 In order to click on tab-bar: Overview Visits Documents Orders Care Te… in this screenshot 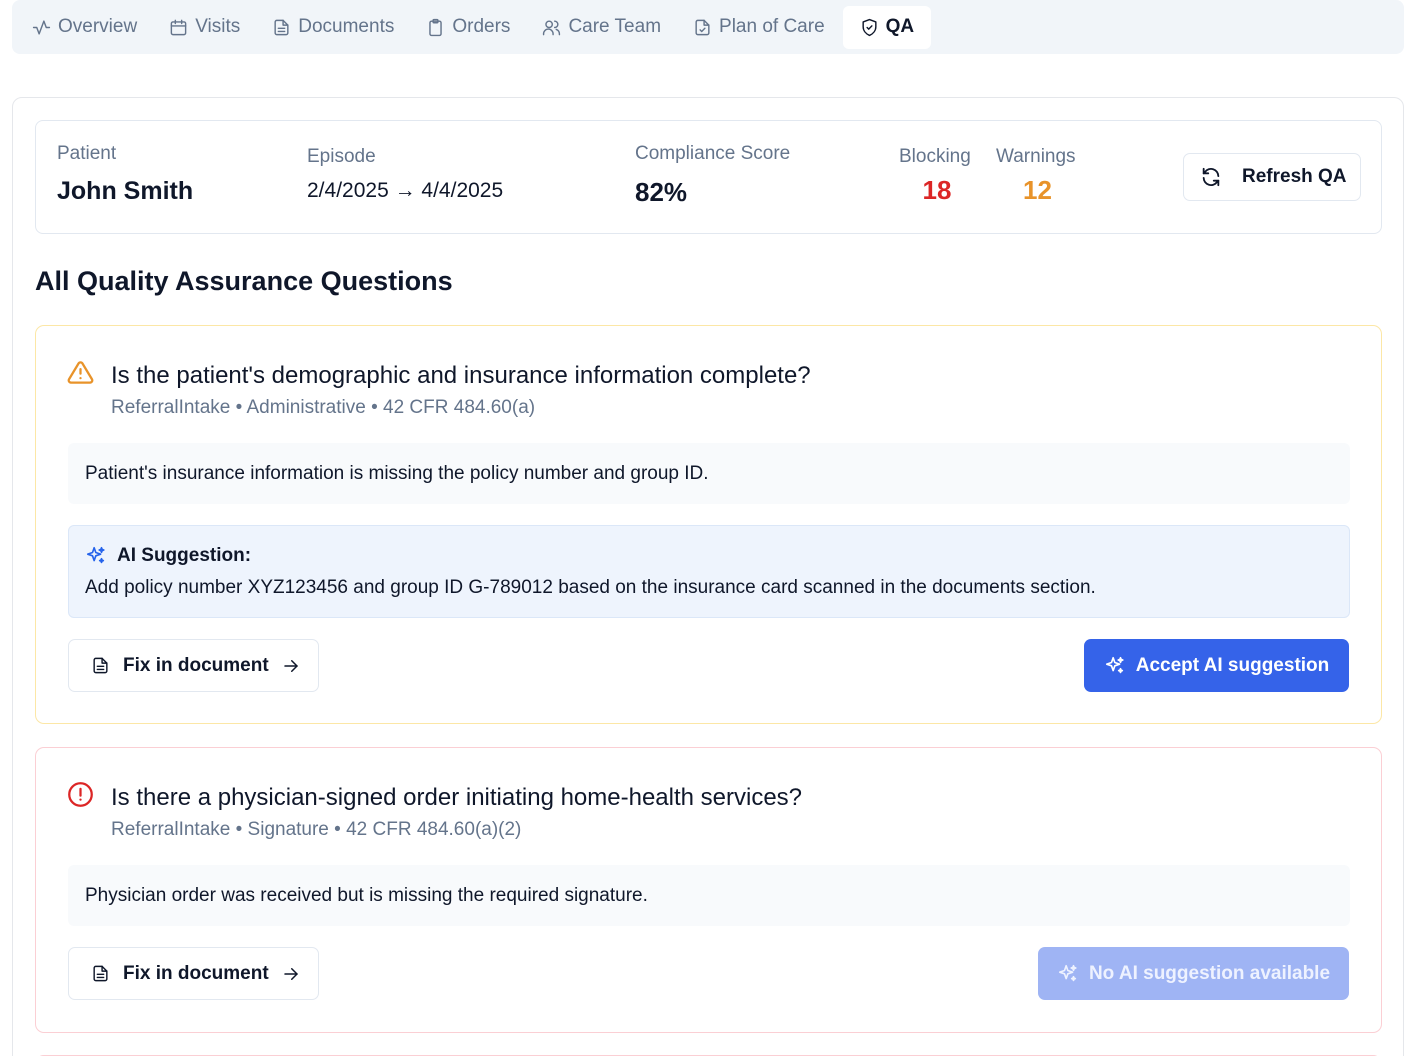, I will do `click(708, 27)`.